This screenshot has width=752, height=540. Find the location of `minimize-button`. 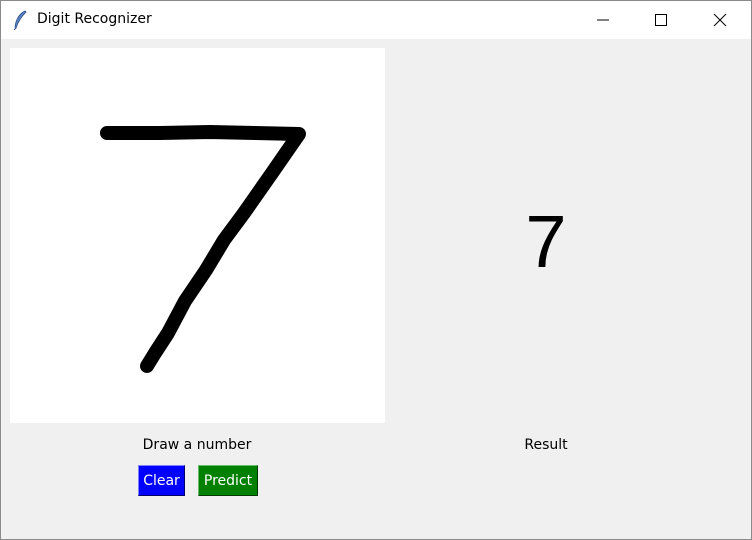

minimize-button is located at coordinates (603, 20).